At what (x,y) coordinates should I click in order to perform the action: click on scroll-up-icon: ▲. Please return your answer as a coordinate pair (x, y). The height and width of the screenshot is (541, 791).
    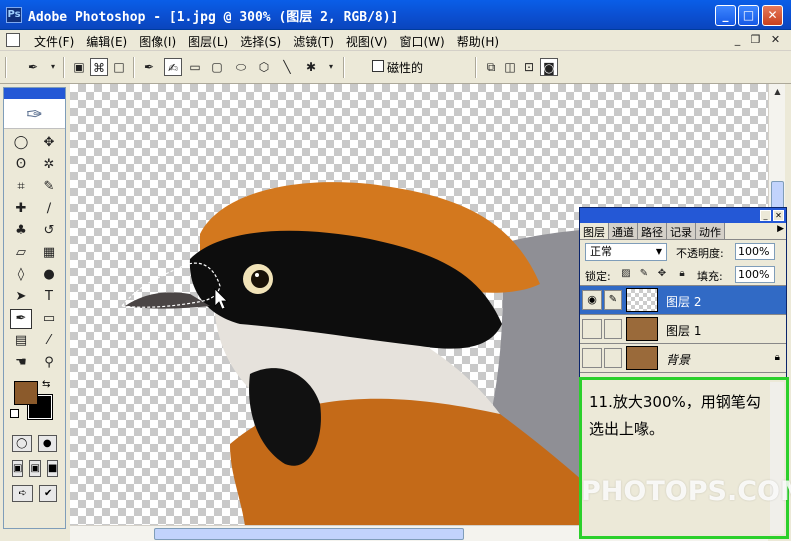
    Looking at the image, I should click on (777, 92).